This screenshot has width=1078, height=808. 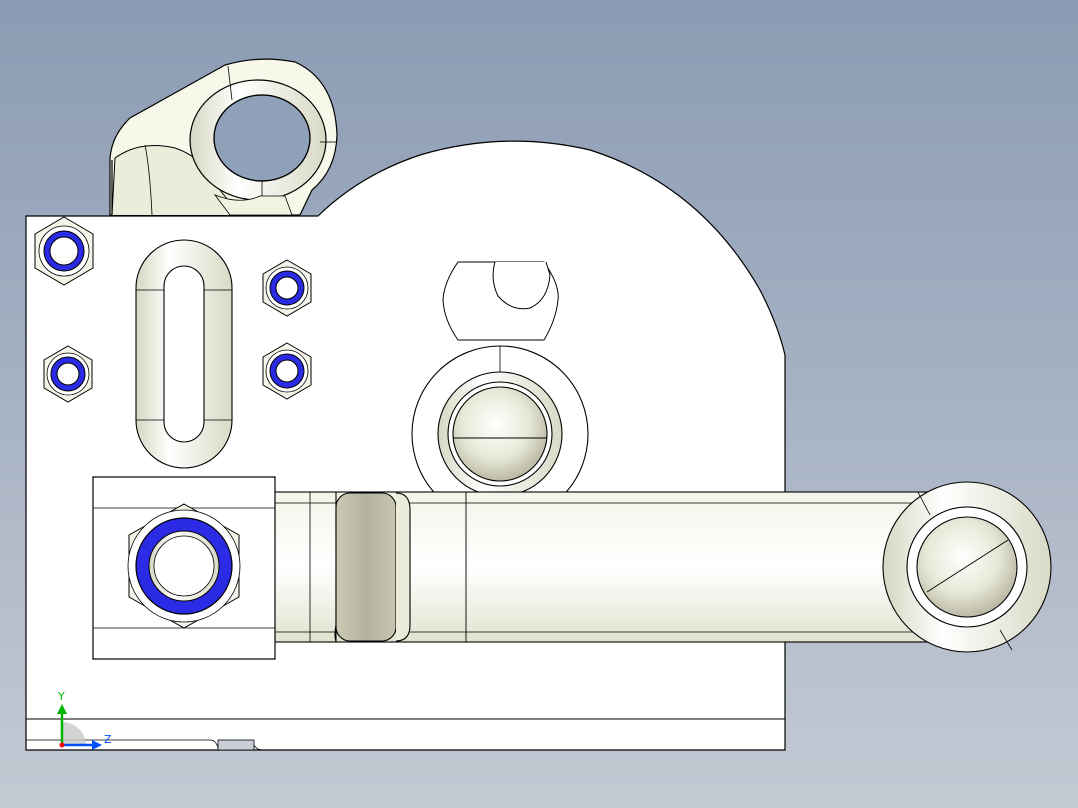 What do you see at coordinates (236, 745) in the screenshot?
I see `plate-notch` at bounding box center [236, 745].